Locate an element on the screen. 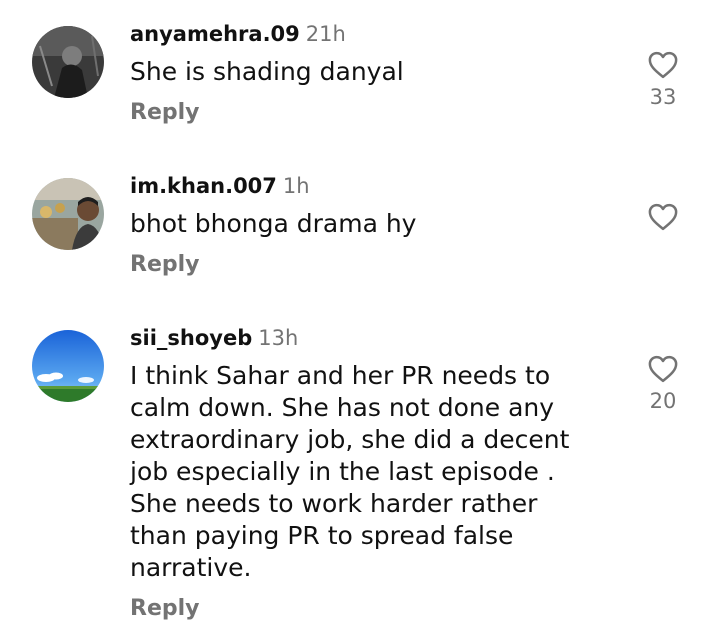  comment-meta: anyamehra.09 21h is located at coordinates (370, 34).